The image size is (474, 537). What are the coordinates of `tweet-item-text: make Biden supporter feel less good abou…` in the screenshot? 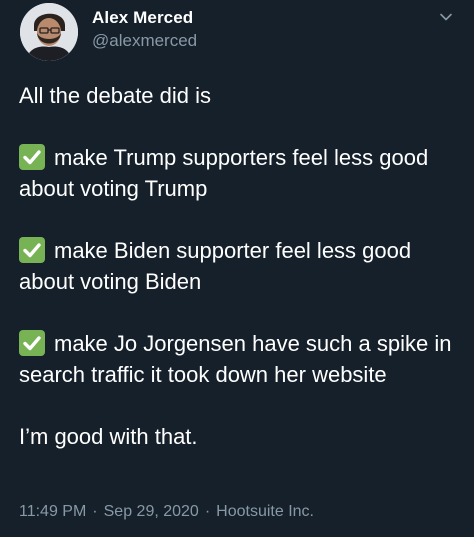 It's located at (215, 266).